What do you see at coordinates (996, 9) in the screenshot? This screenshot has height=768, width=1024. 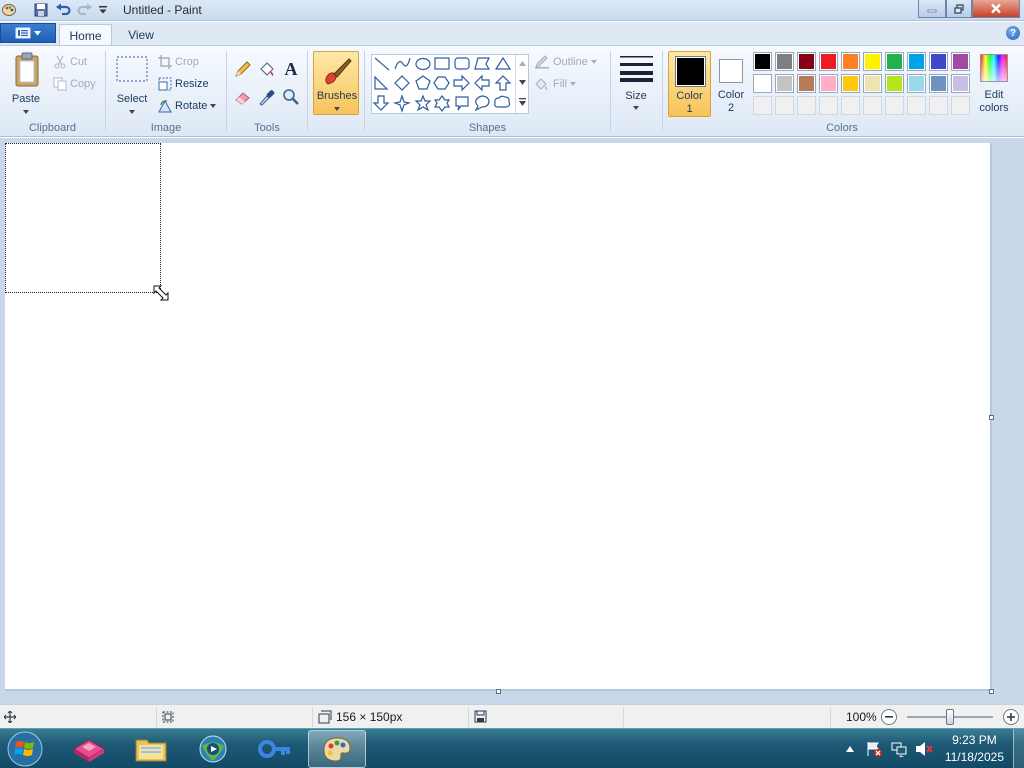 I see `close-button` at bounding box center [996, 9].